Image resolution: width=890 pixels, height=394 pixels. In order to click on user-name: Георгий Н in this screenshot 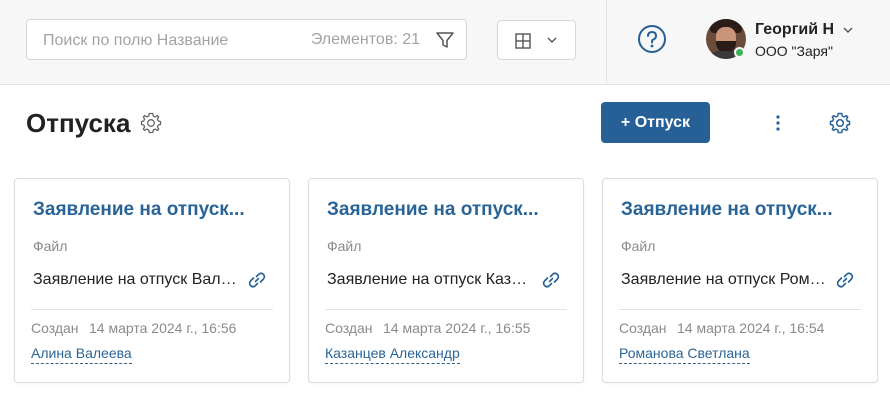, I will do `click(794, 30)`.